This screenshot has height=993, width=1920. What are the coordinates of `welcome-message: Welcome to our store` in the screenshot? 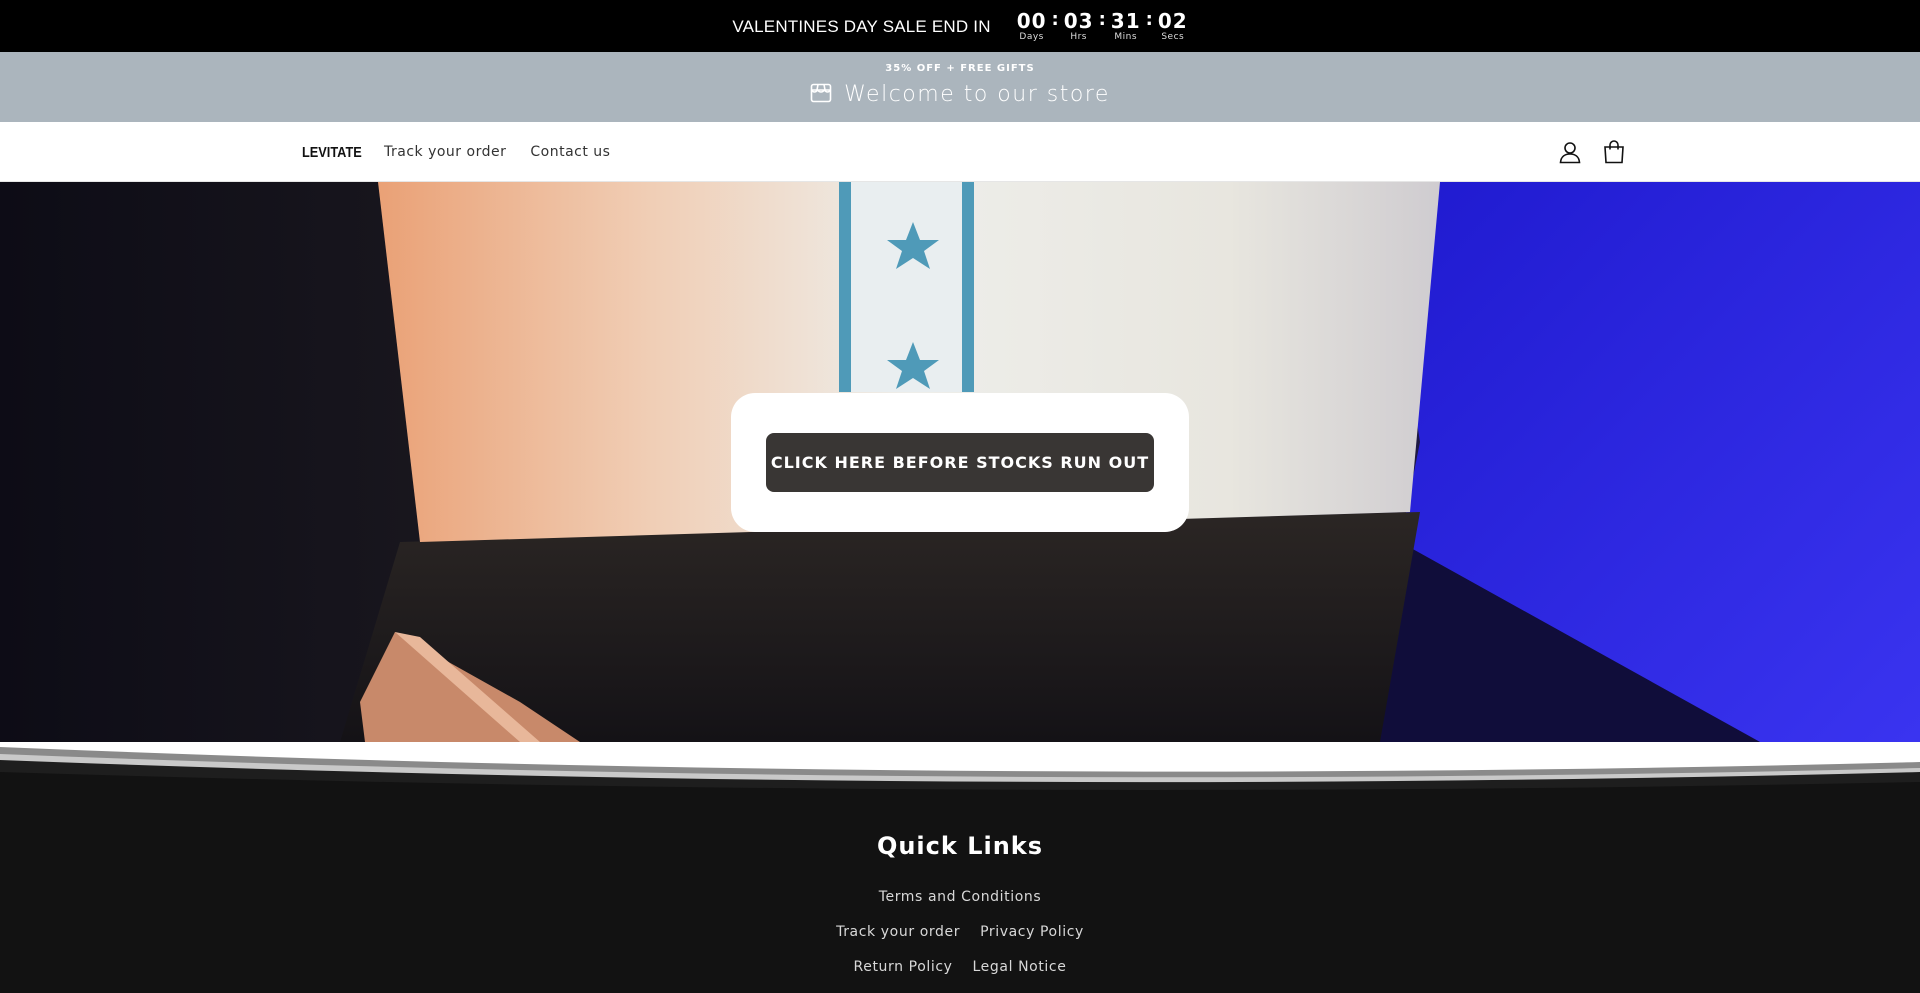 It's located at (960, 94).